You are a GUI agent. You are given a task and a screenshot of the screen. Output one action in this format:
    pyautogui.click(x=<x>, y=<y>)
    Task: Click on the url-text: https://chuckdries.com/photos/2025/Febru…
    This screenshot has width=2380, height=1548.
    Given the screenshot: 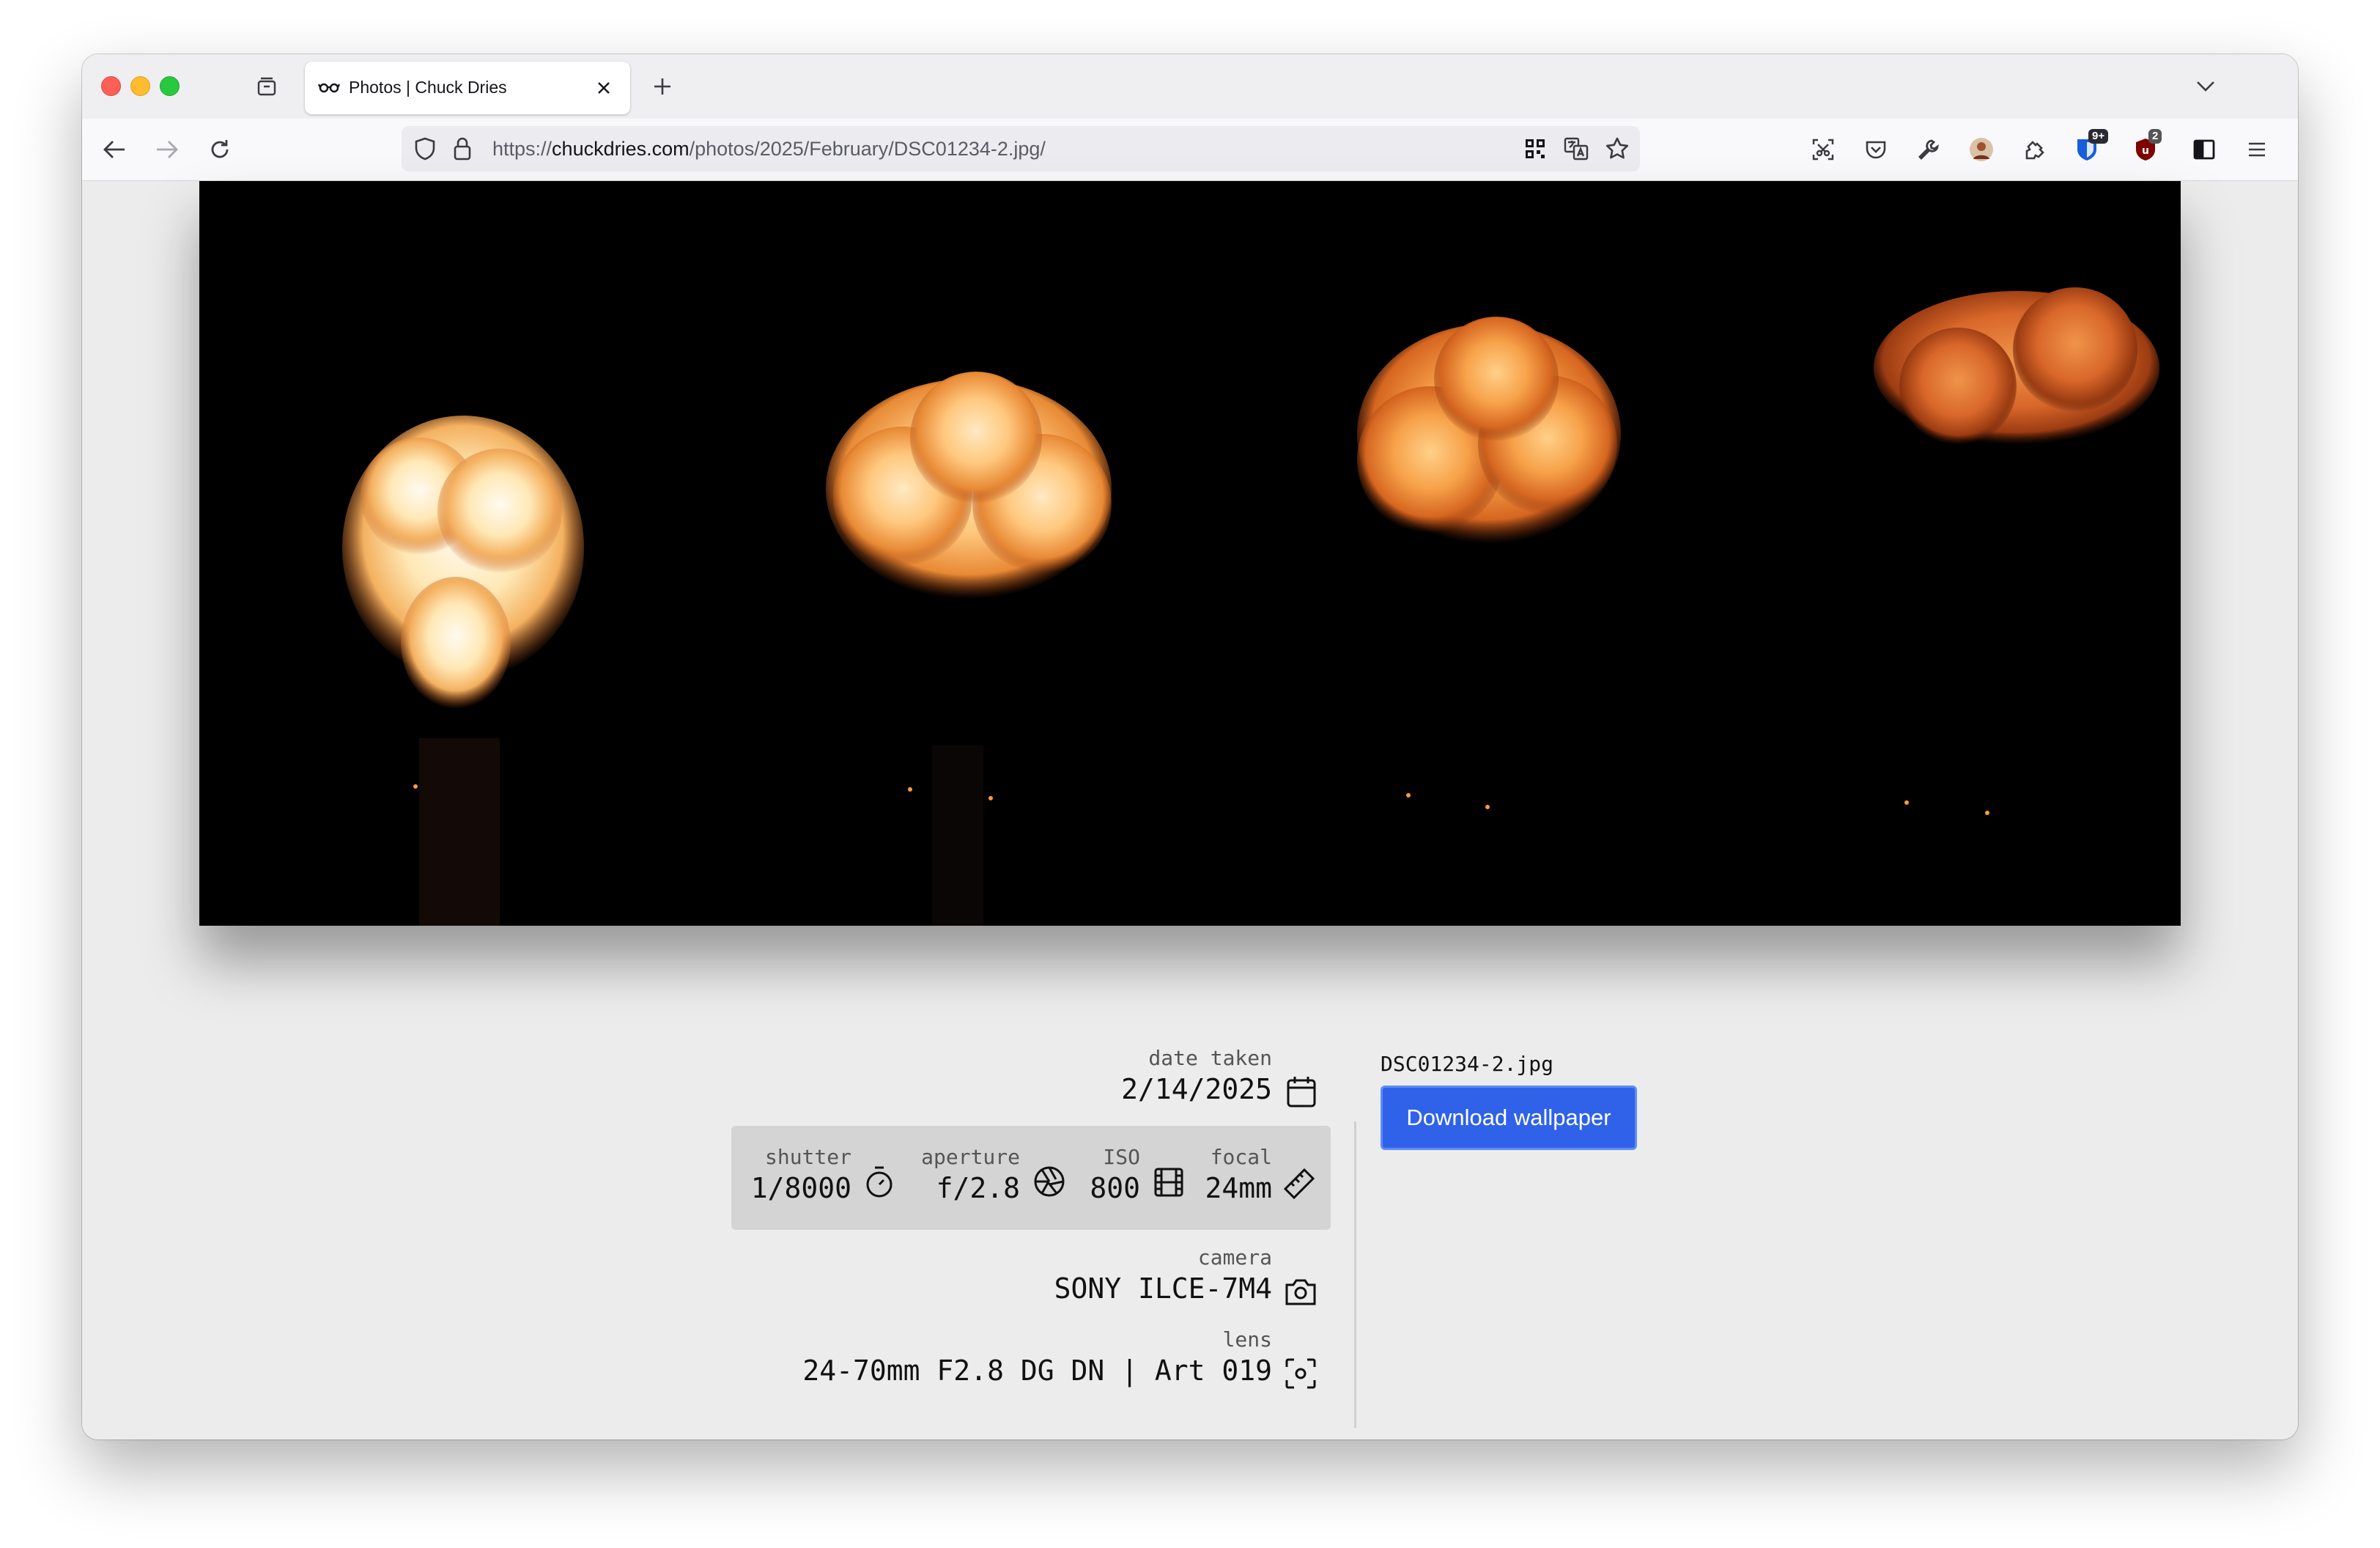 What is the action you would take?
    pyautogui.click(x=769, y=149)
    